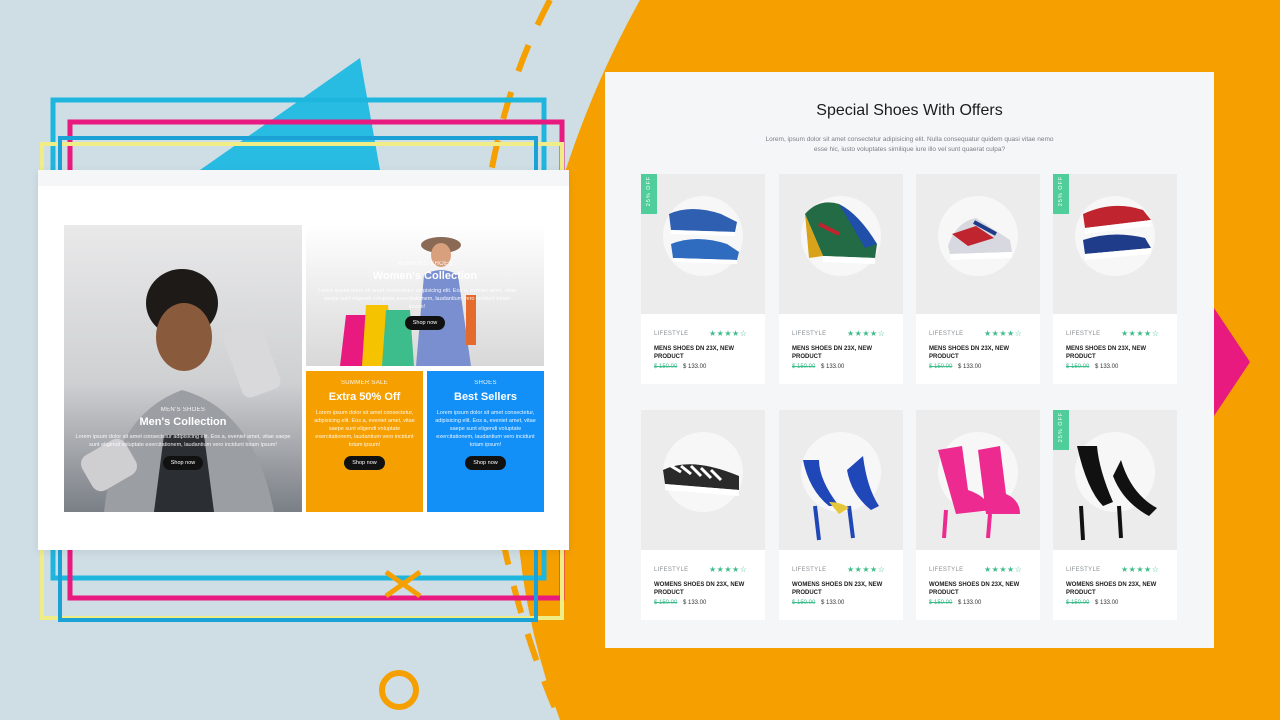 The height and width of the screenshot is (720, 1280). What do you see at coordinates (1117, 493) in the screenshot?
I see `black-heels-image` at bounding box center [1117, 493].